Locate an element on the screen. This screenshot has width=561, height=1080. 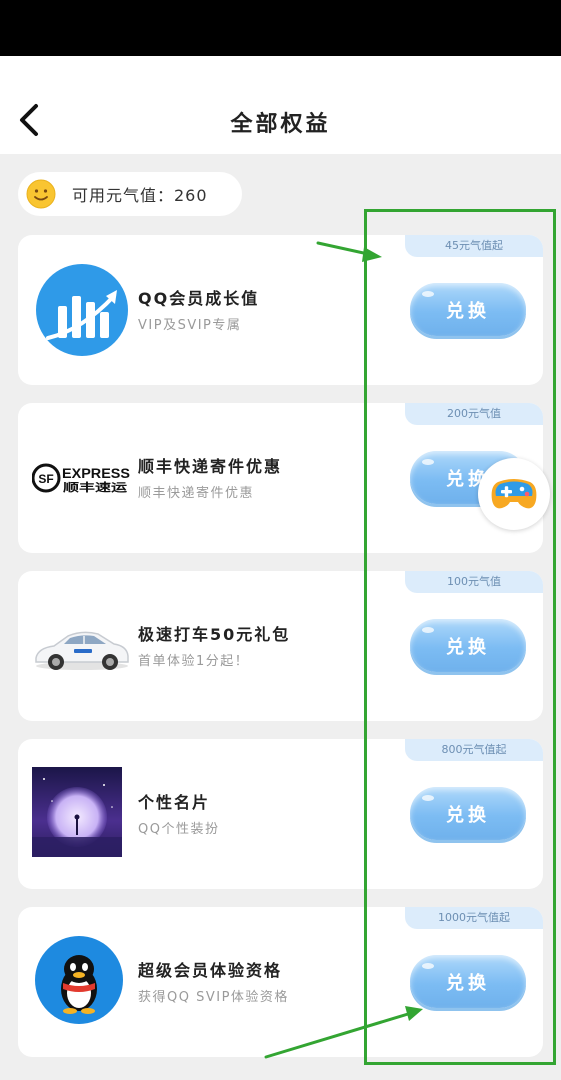
reward-title: QQ会员成长值 is located at coordinates (199, 298).